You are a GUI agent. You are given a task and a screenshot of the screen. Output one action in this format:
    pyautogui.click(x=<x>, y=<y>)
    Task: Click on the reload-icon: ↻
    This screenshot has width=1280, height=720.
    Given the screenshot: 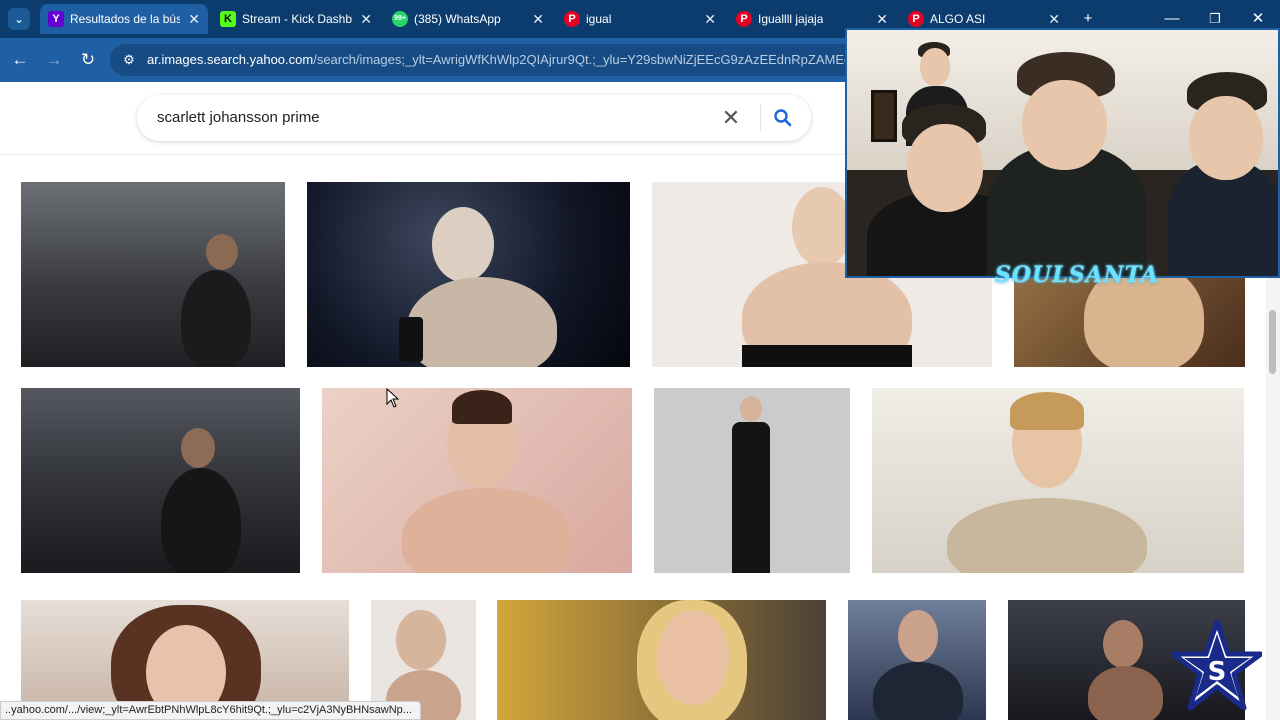 What is the action you would take?
    pyautogui.click(x=88, y=60)
    